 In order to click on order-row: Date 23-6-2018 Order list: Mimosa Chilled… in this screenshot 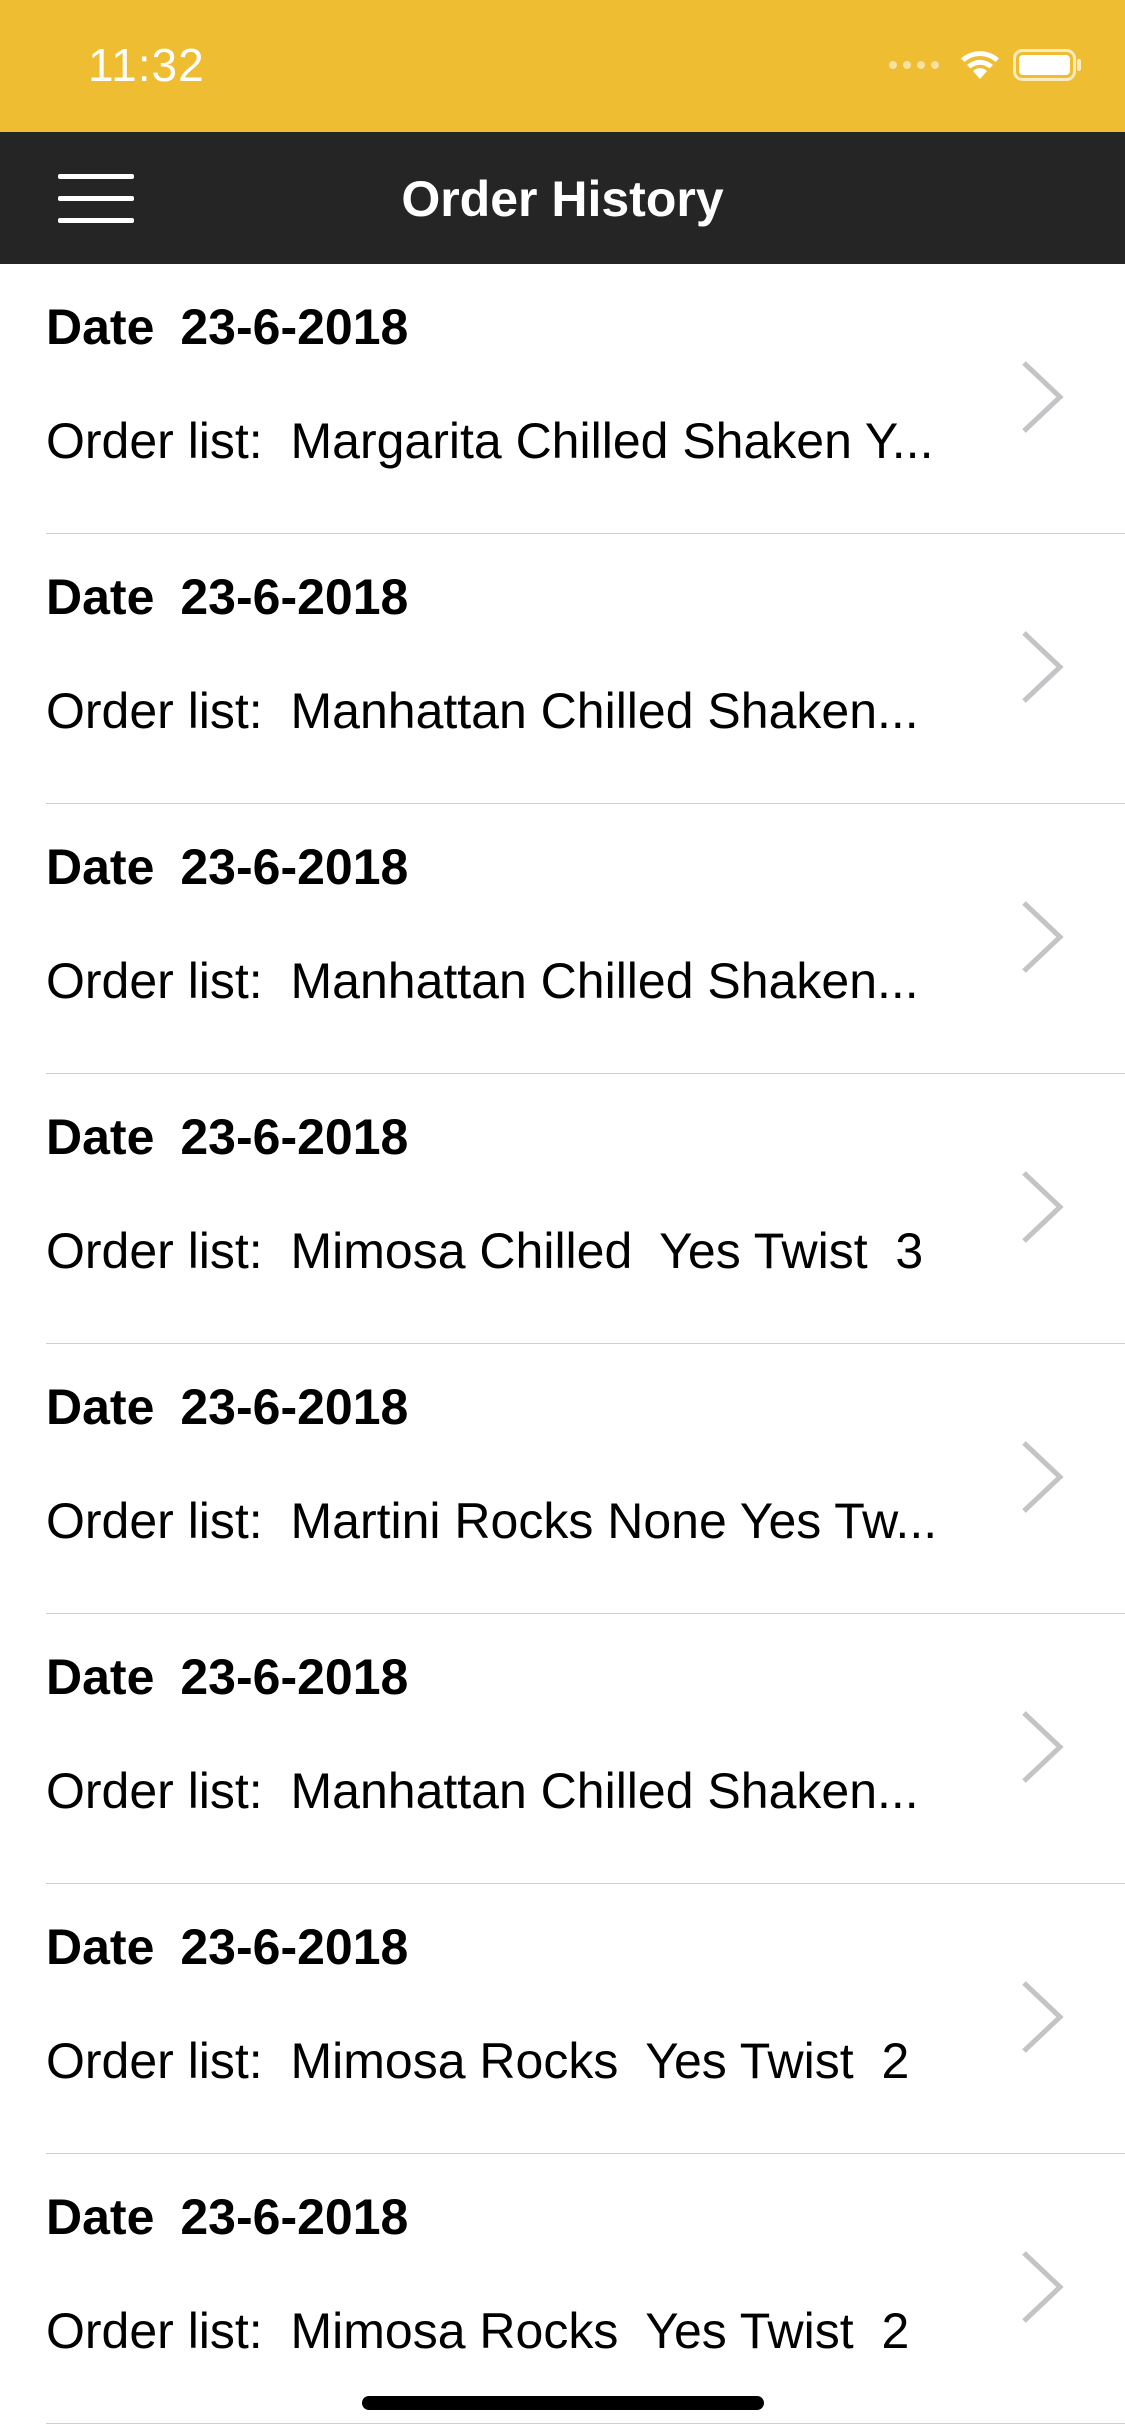, I will do `click(562, 1209)`.